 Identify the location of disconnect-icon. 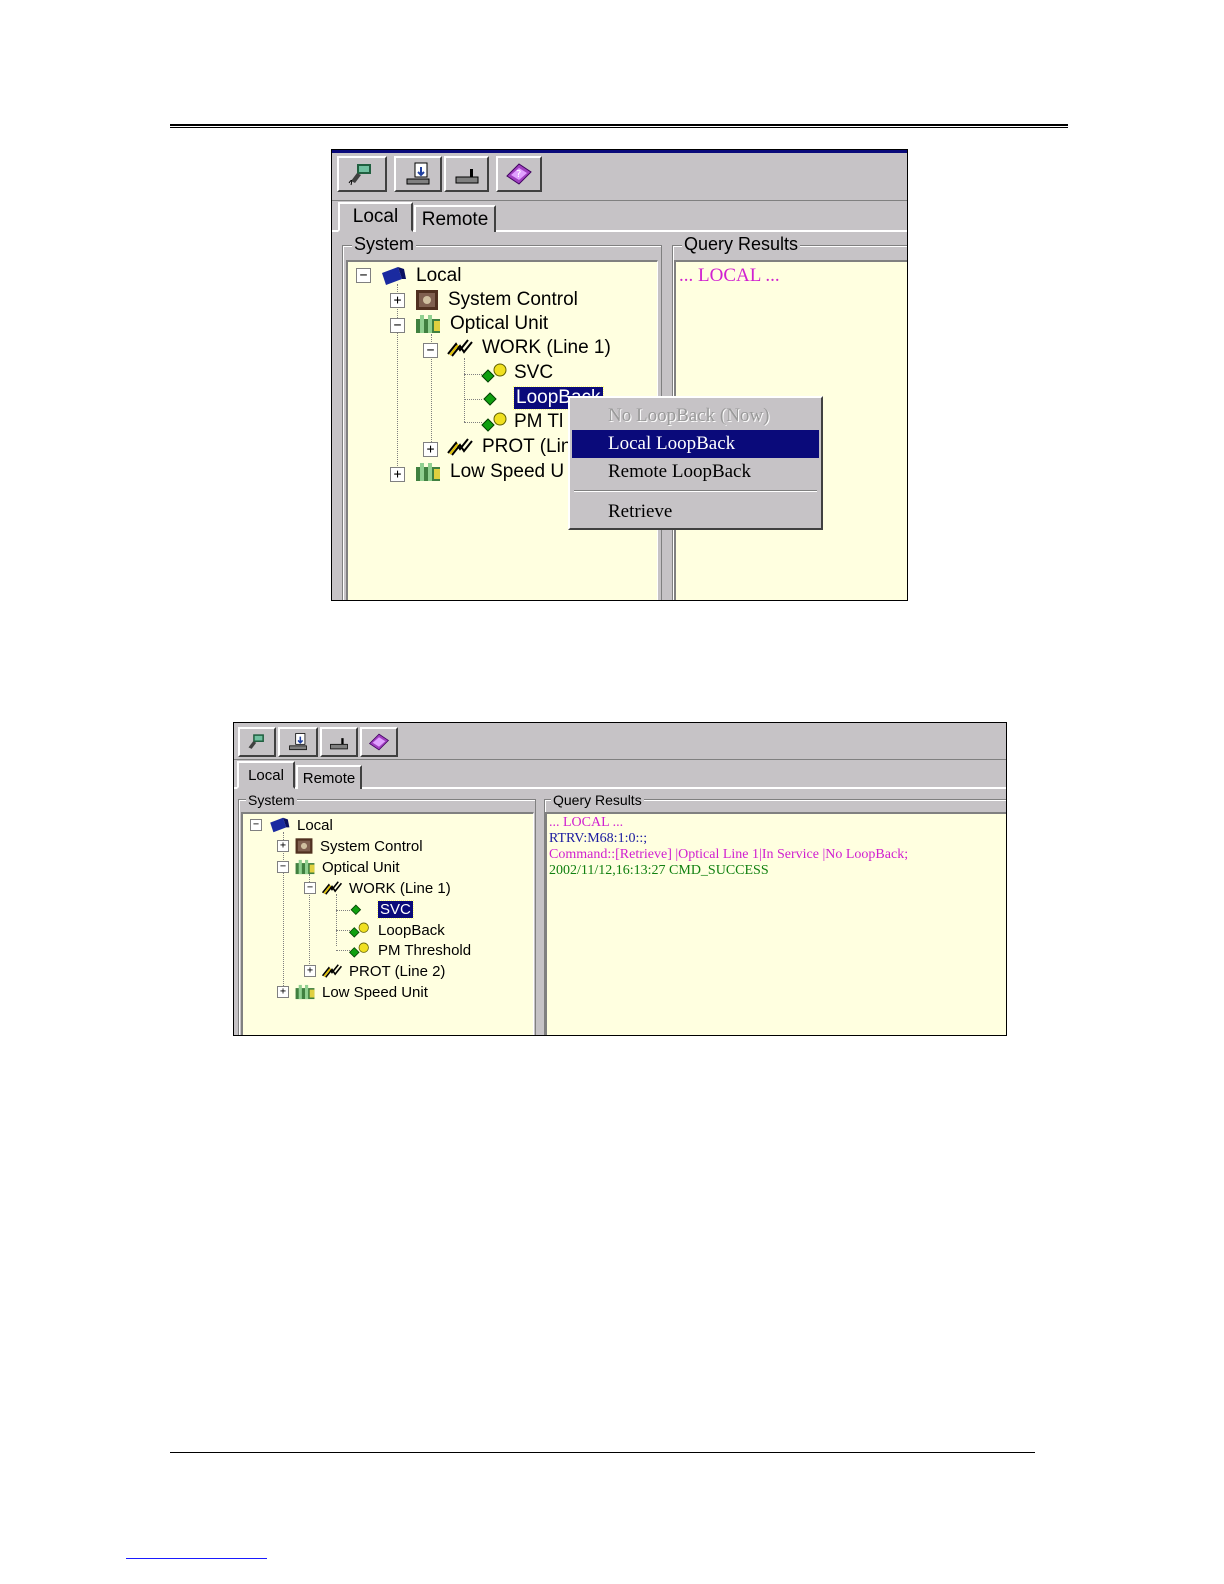
(466, 176).